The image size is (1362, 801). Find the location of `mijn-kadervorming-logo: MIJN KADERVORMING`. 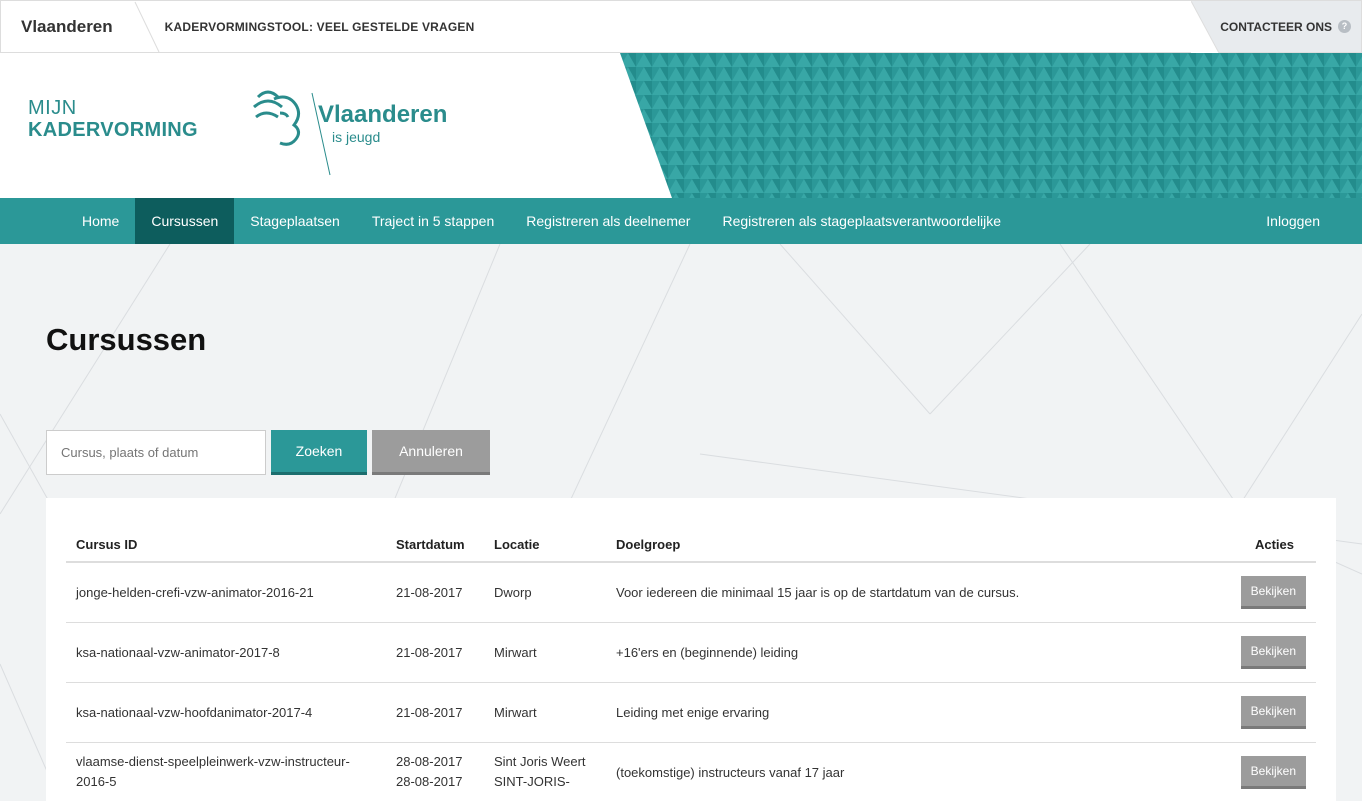

mijn-kadervorming-logo: MIJN KADERVORMING is located at coordinates (113, 119).